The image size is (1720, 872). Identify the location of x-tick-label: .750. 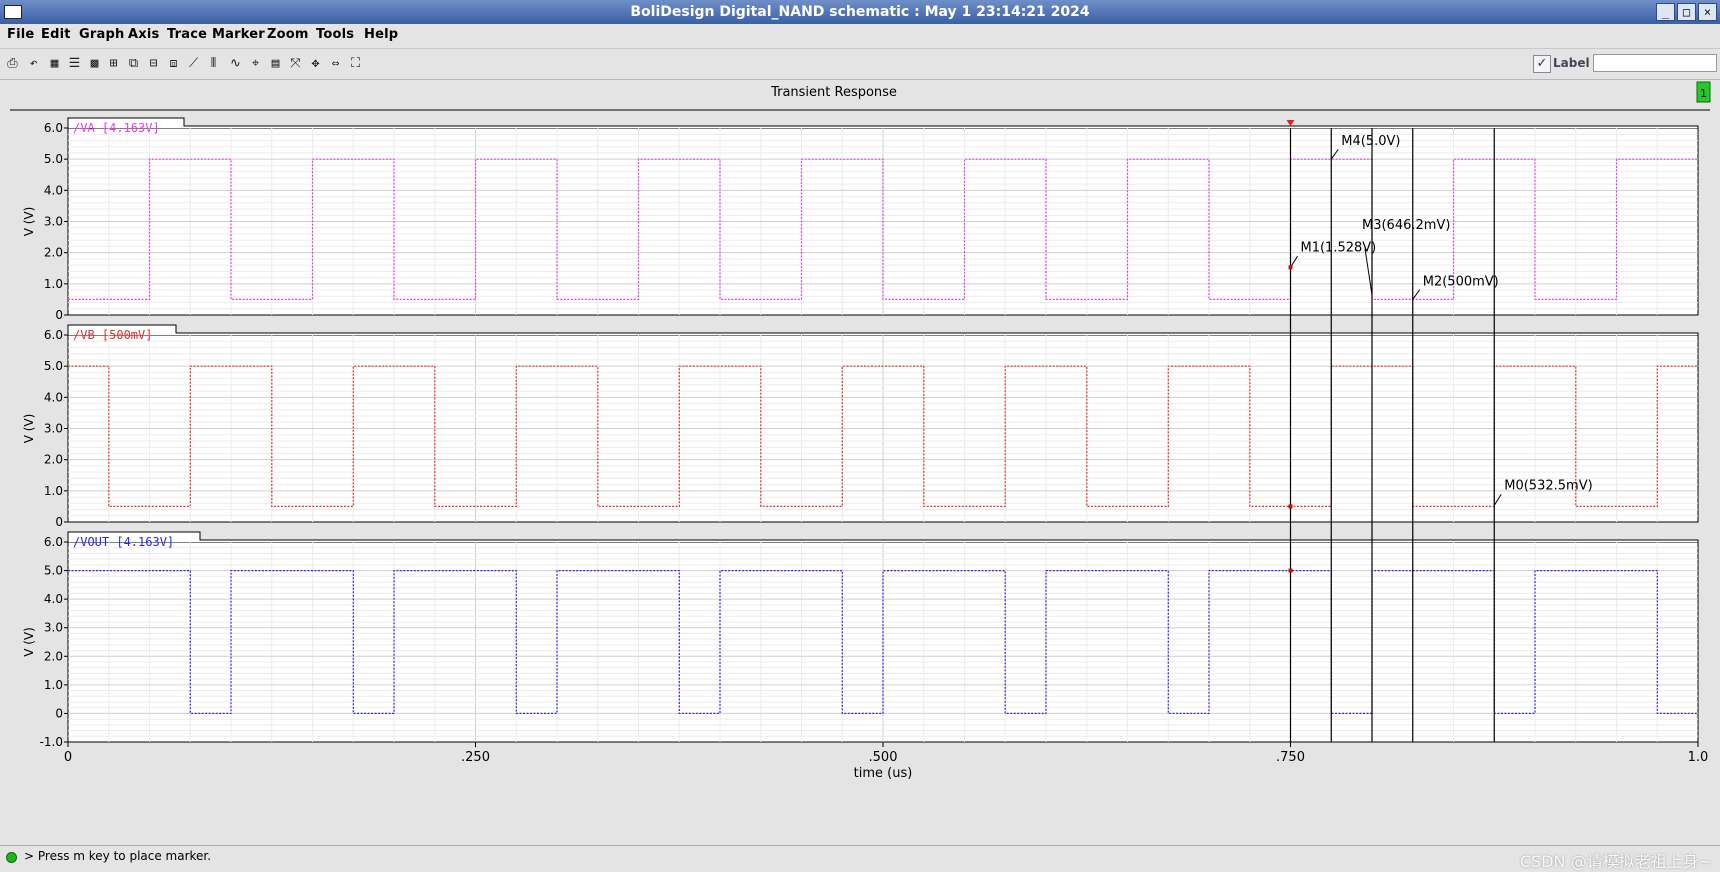
(1290, 757).